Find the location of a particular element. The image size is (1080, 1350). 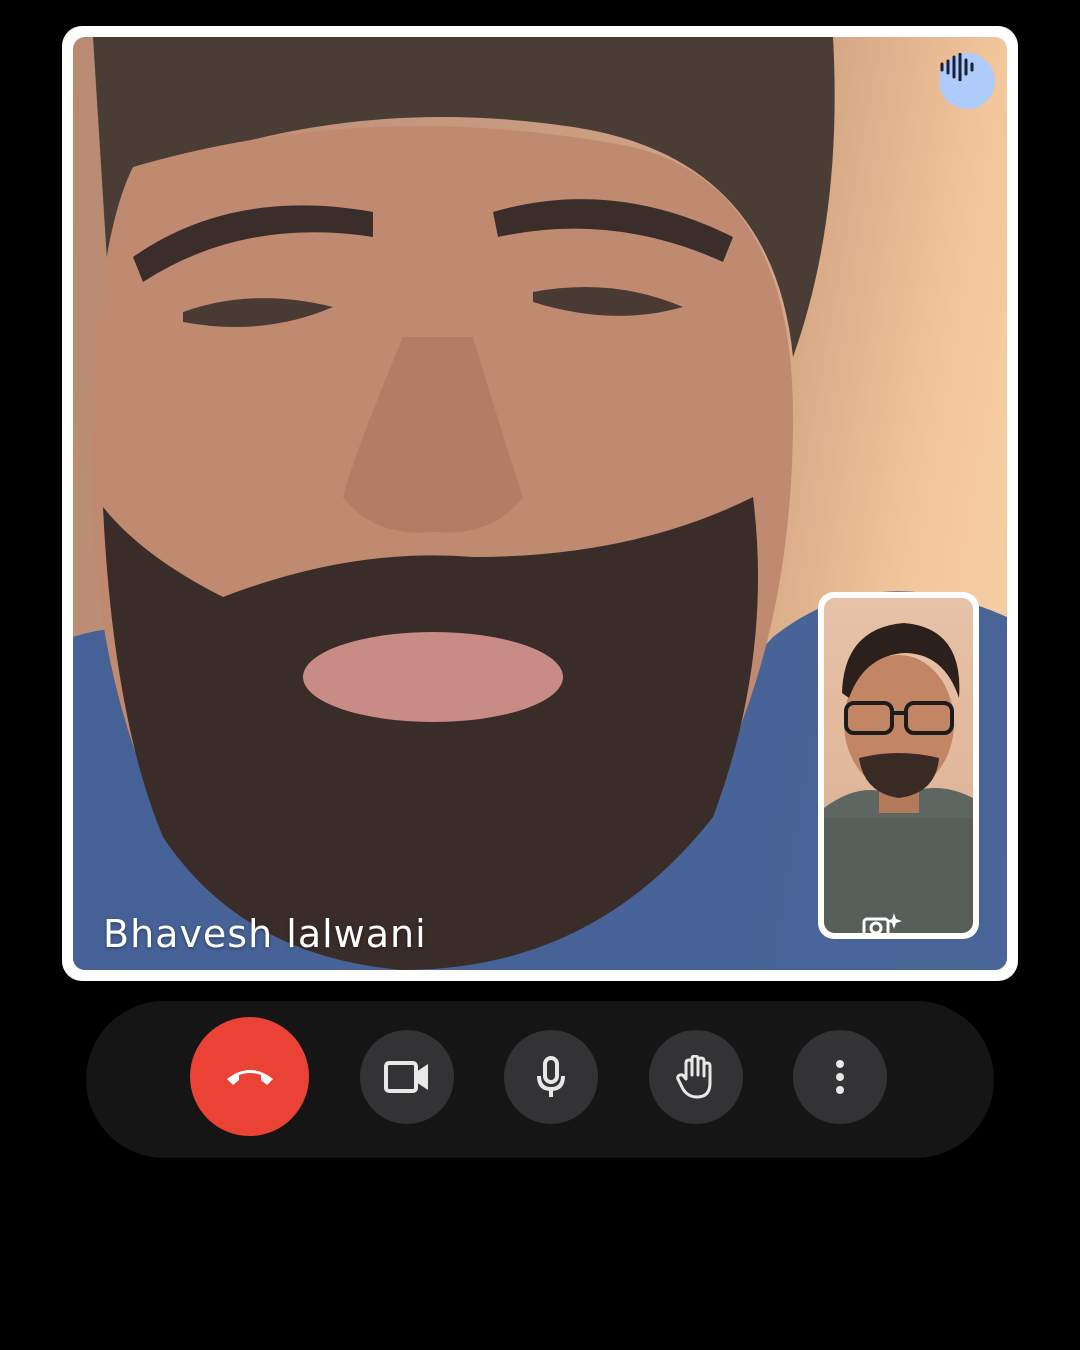

raise-hand-button is located at coordinates (696, 1077).